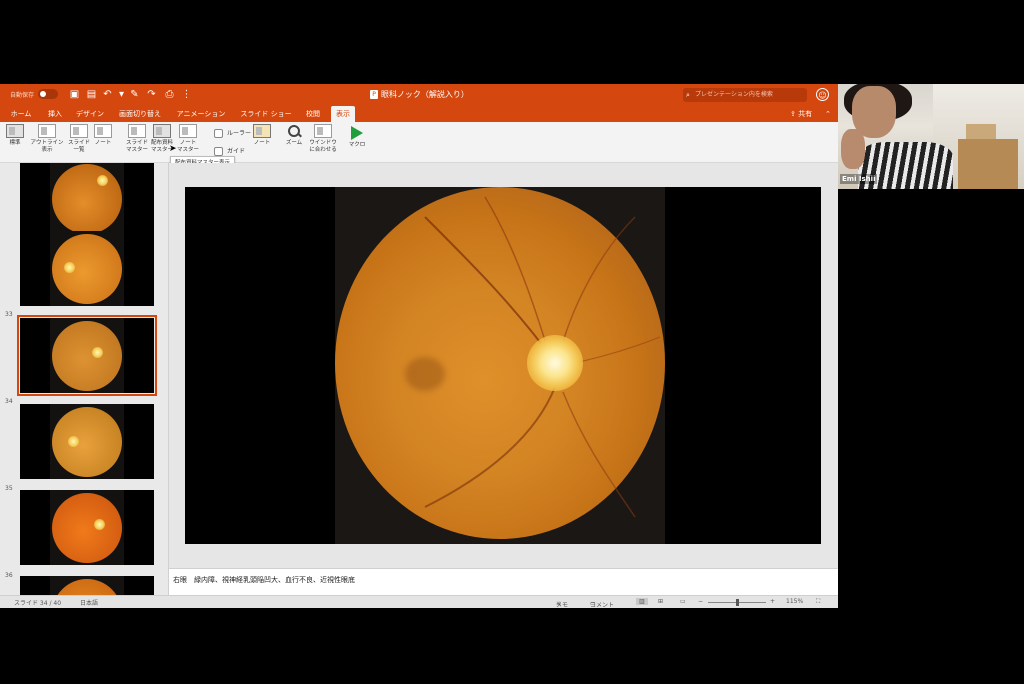 The height and width of the screenshot is (684, 1024). Describe the element at coordinates (15, 135) in the screenshot. I see `normal-view-button: 標準` at that location.